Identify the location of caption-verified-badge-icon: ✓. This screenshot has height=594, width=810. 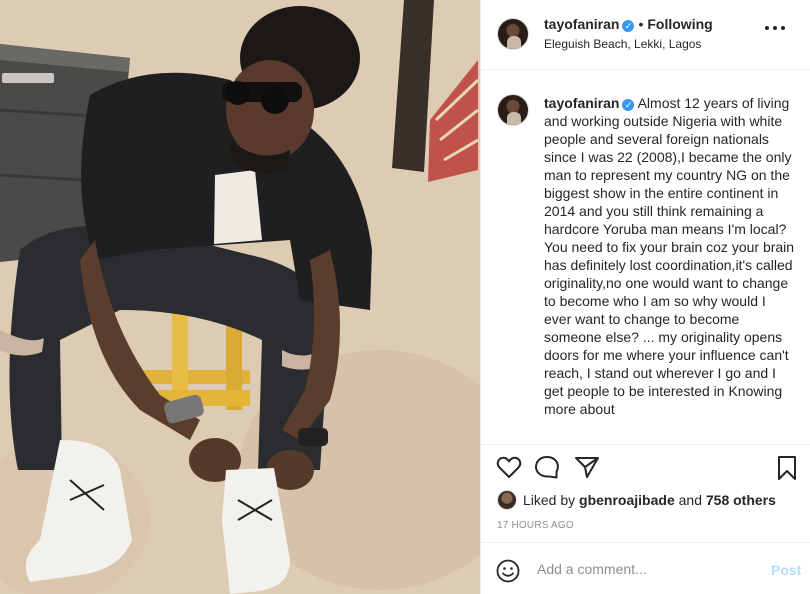
(628, 105).